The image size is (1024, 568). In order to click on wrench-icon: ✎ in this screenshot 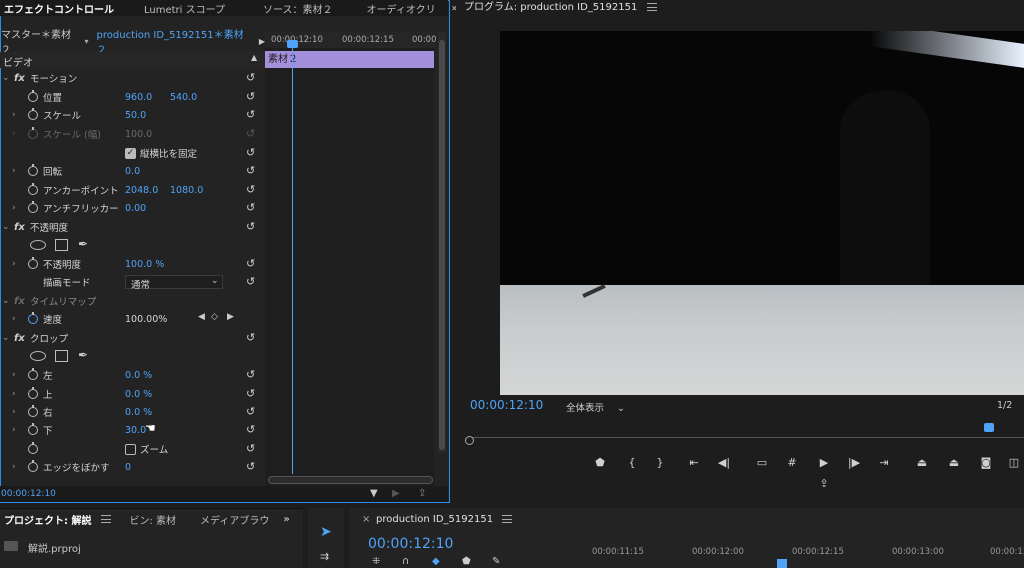, I will do `click(496, 561)`.